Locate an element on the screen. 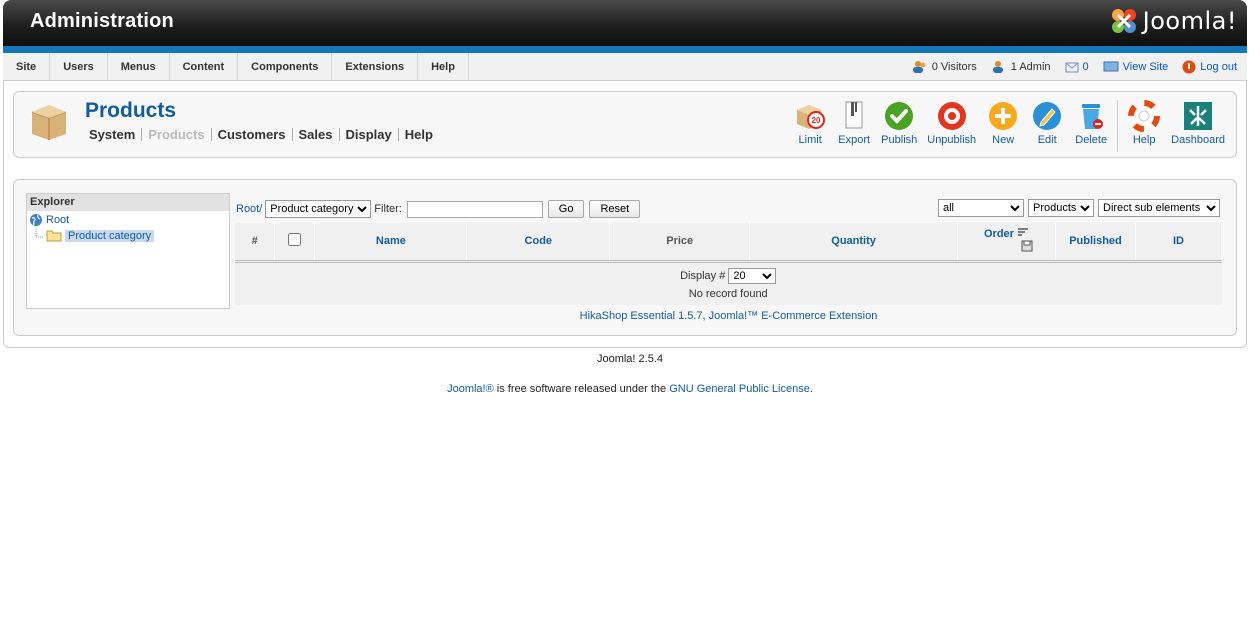  joomla-logo-icon is located at coordinates (1123, 21).